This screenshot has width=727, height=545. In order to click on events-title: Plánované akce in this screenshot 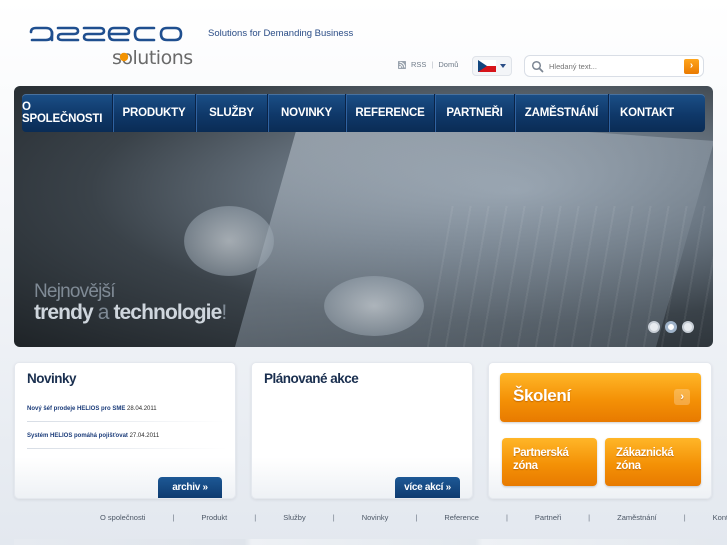, I will do `click(311, 378)`.